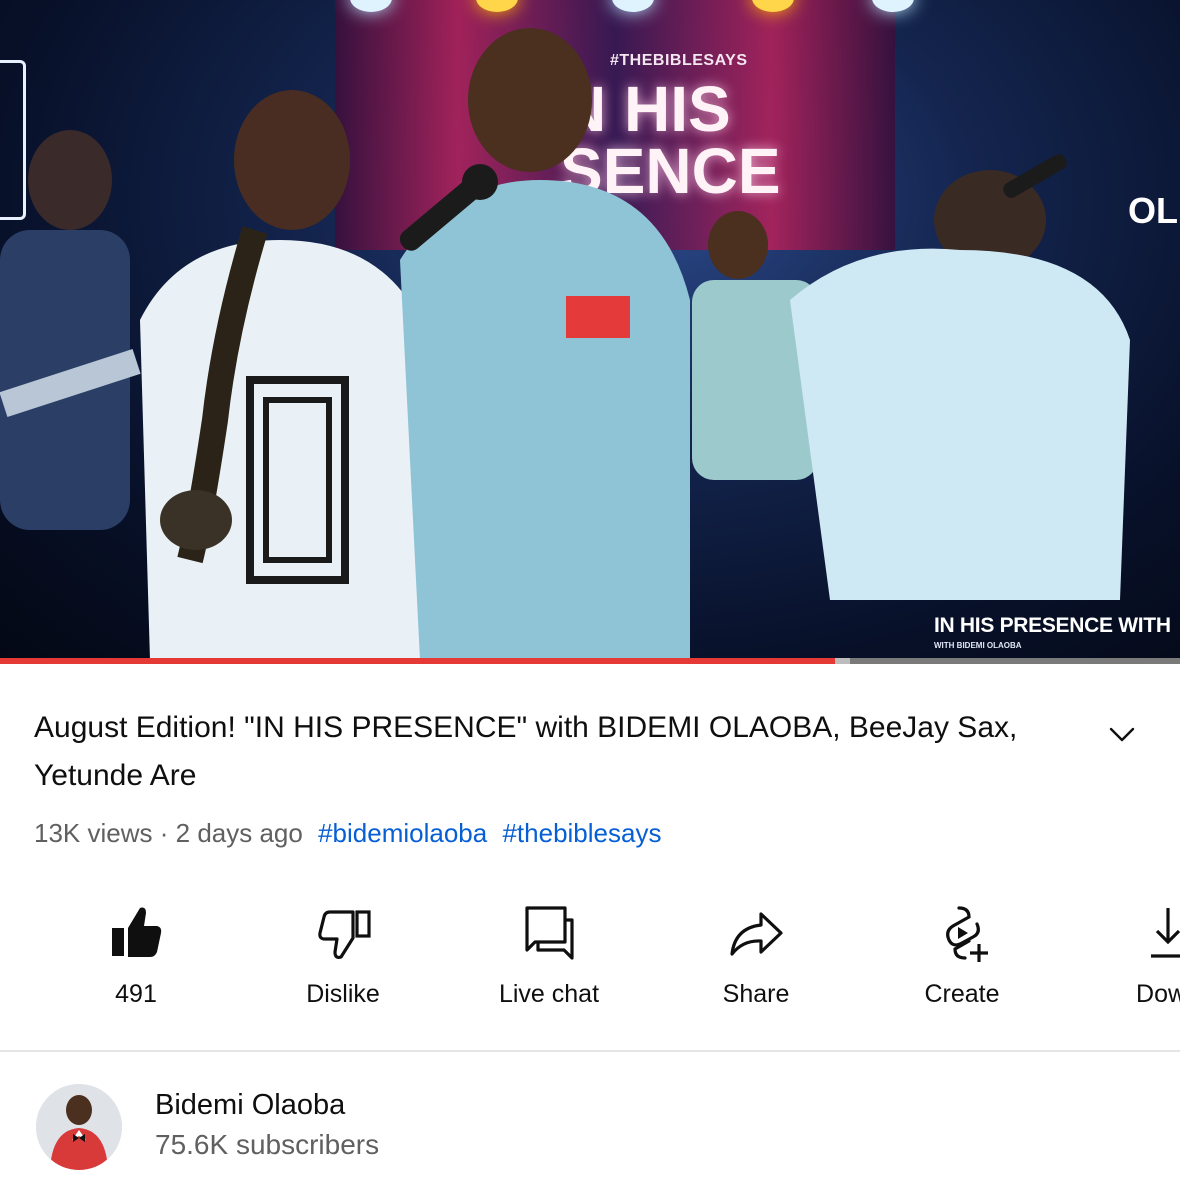 The height and width of the screenshot is (1200, 1180). Describe the element at coordinates (418, 661) in the screenshot. I see `video-played-bar` at that location.